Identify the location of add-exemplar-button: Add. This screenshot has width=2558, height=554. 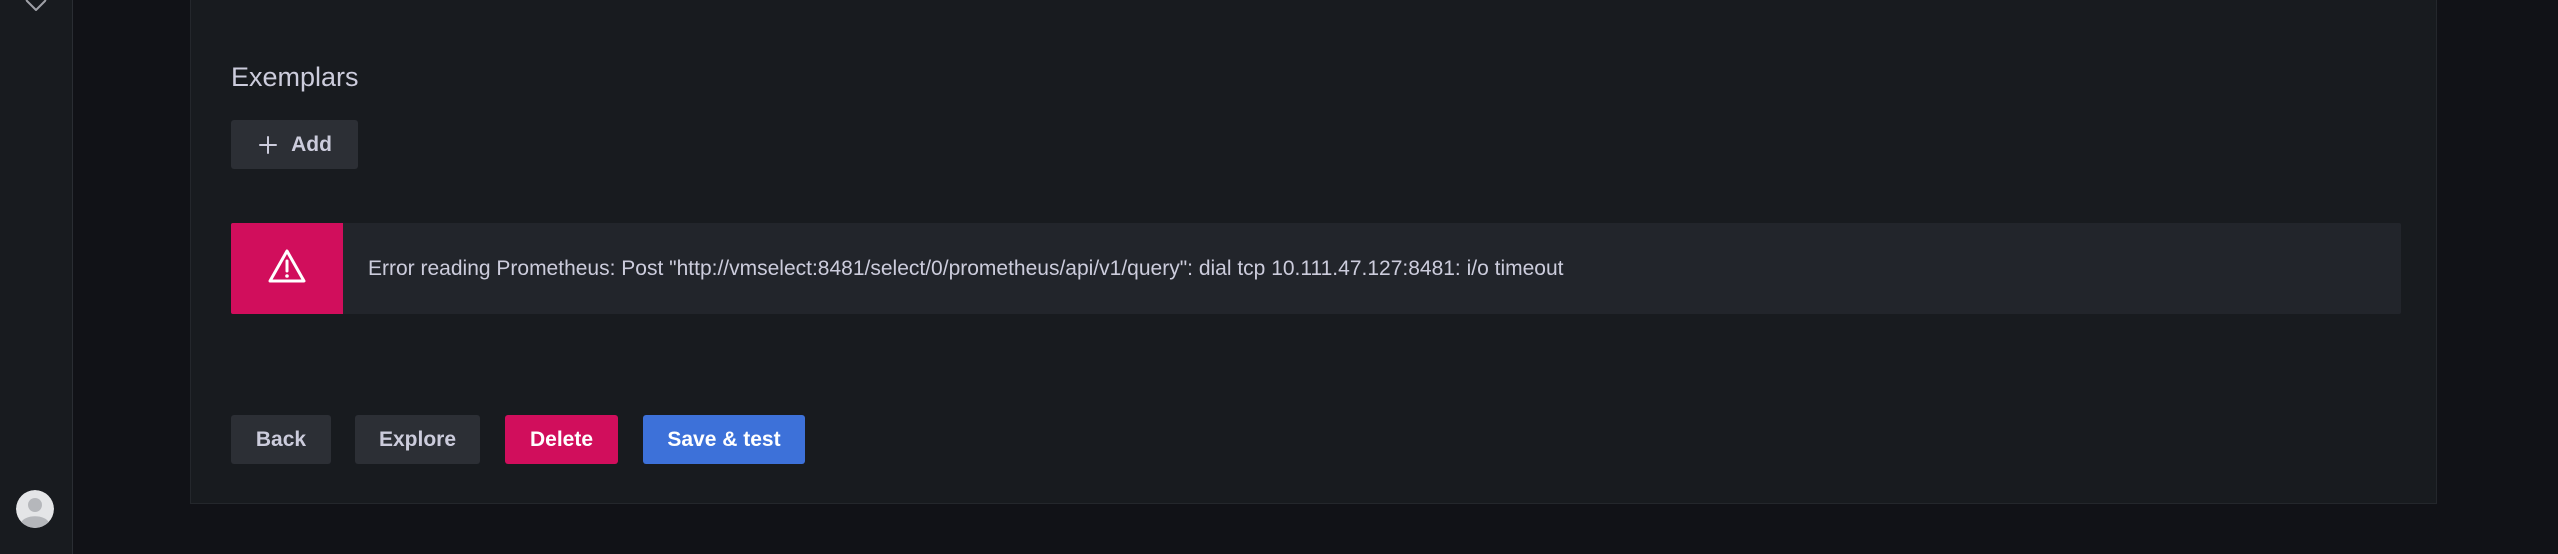
(294, 144).